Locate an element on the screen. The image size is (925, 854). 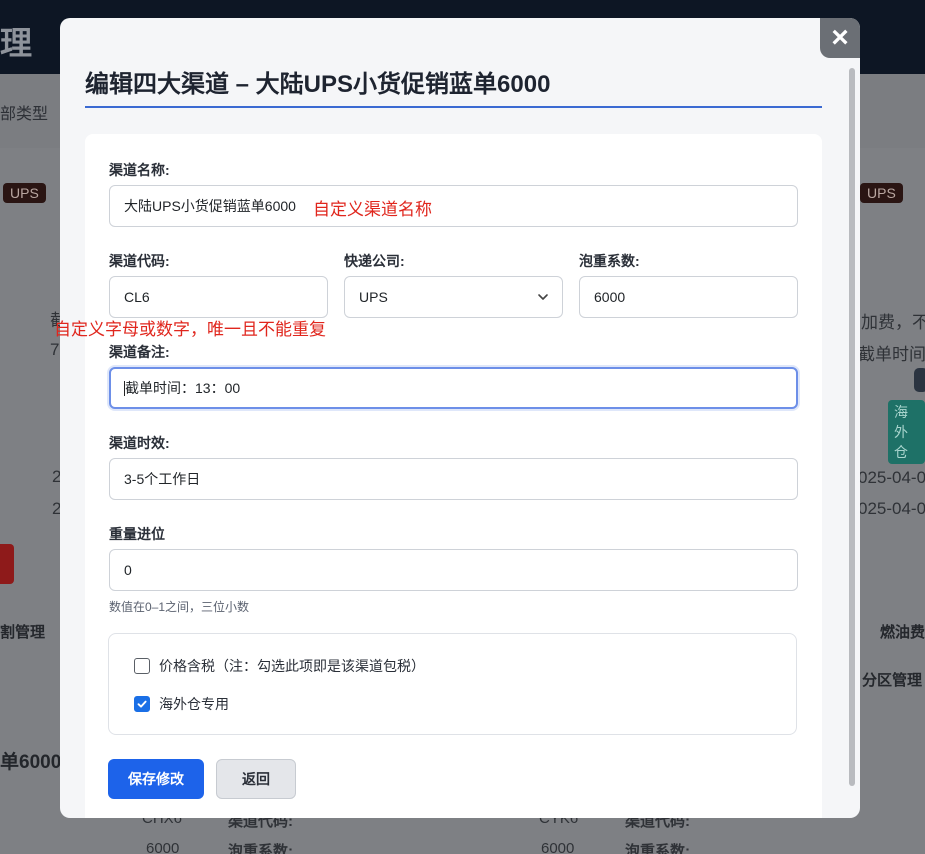
channel-name-input: 大陆UPS小货促销蓝单6000 is located at coordinates (453, 206).